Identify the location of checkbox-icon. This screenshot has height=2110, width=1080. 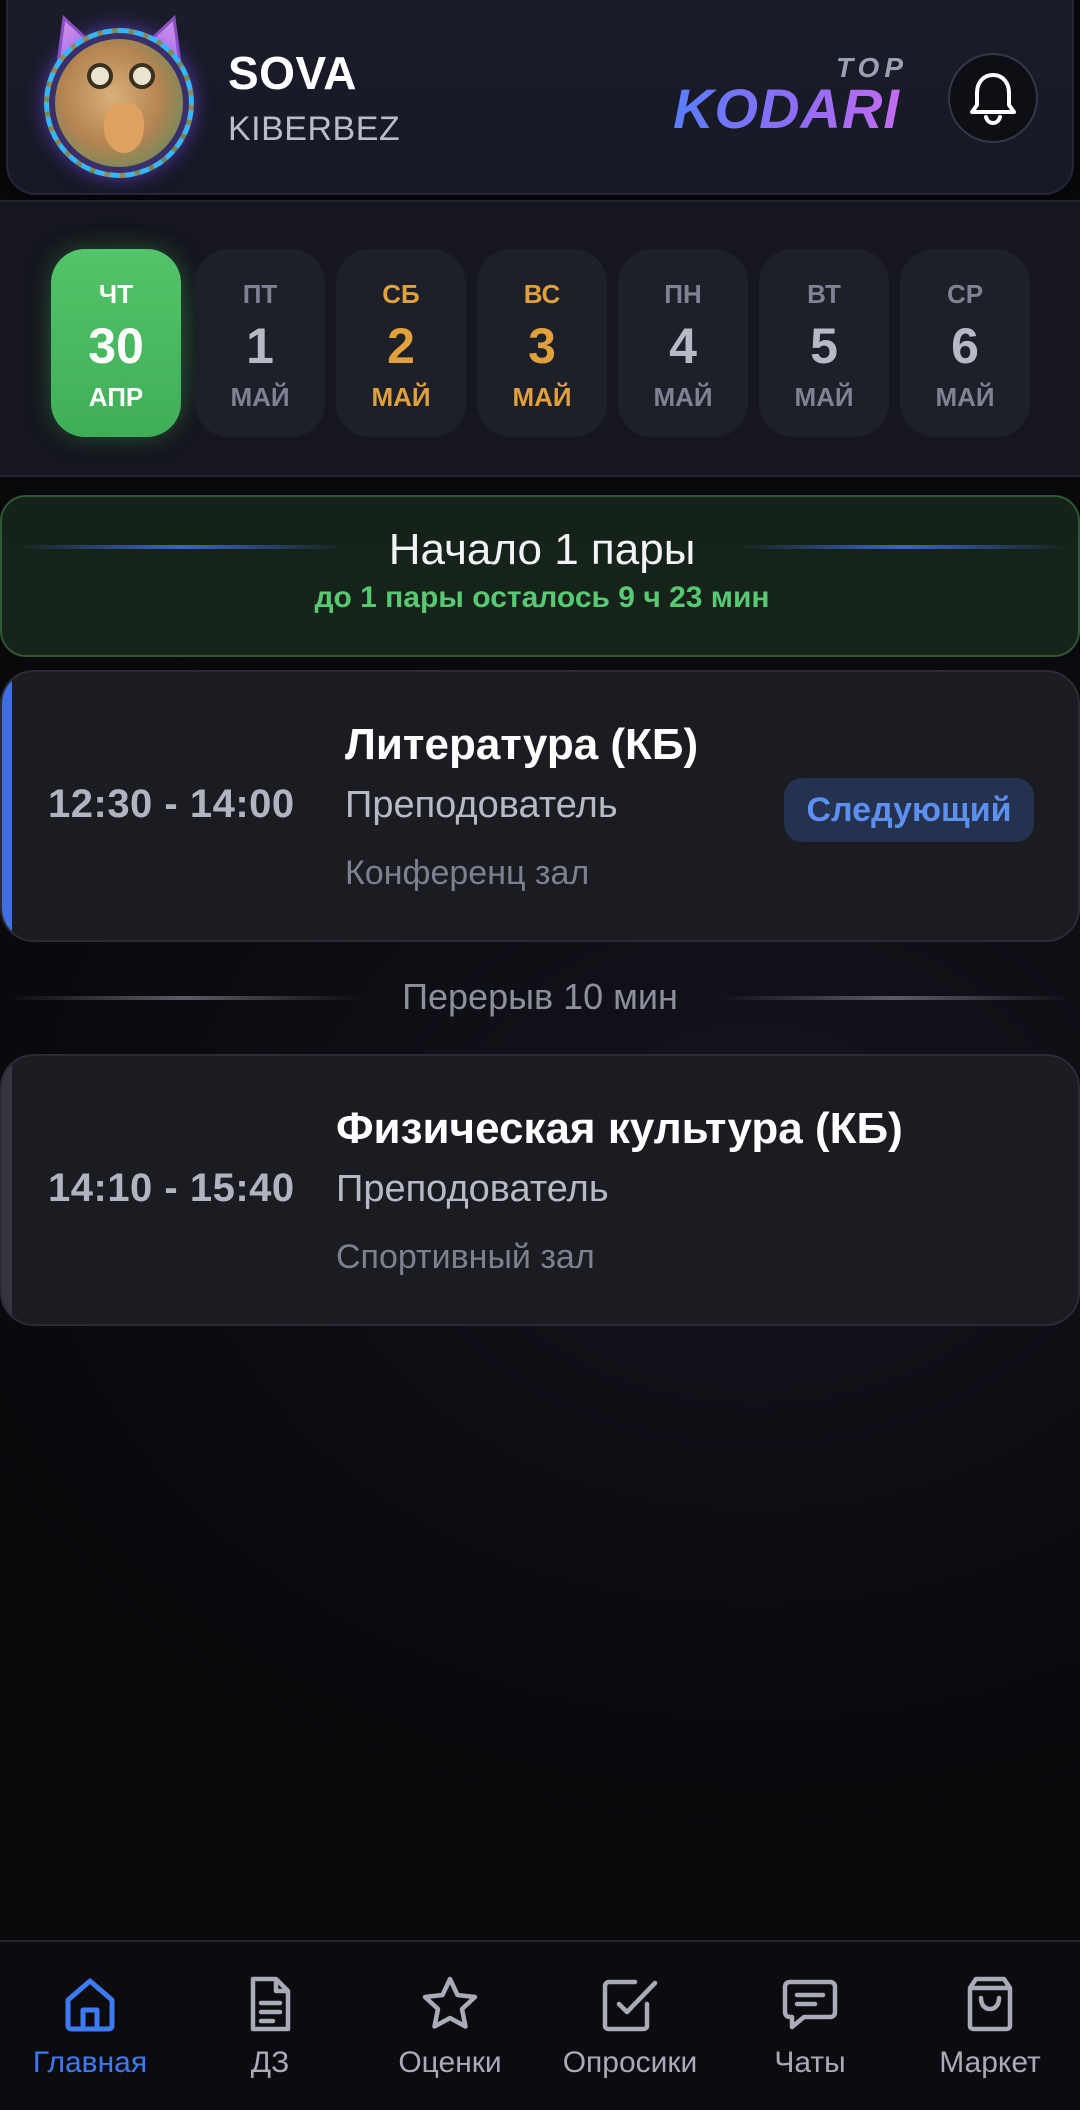
(630, 2005).